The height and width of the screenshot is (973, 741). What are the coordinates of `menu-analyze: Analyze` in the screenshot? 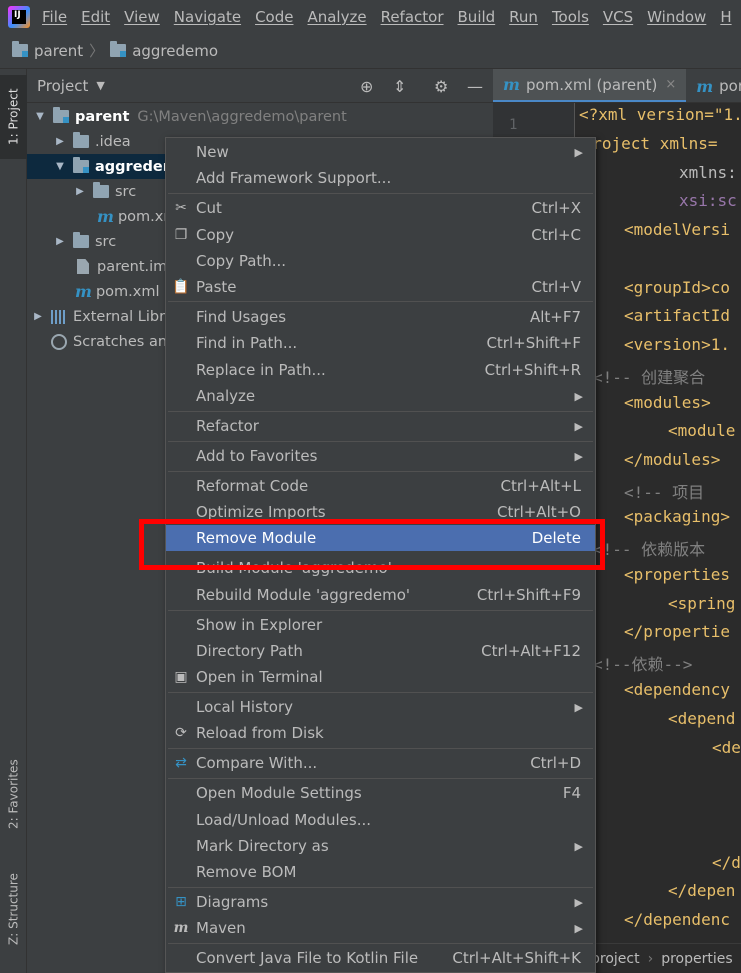 It's located at (336, 17).